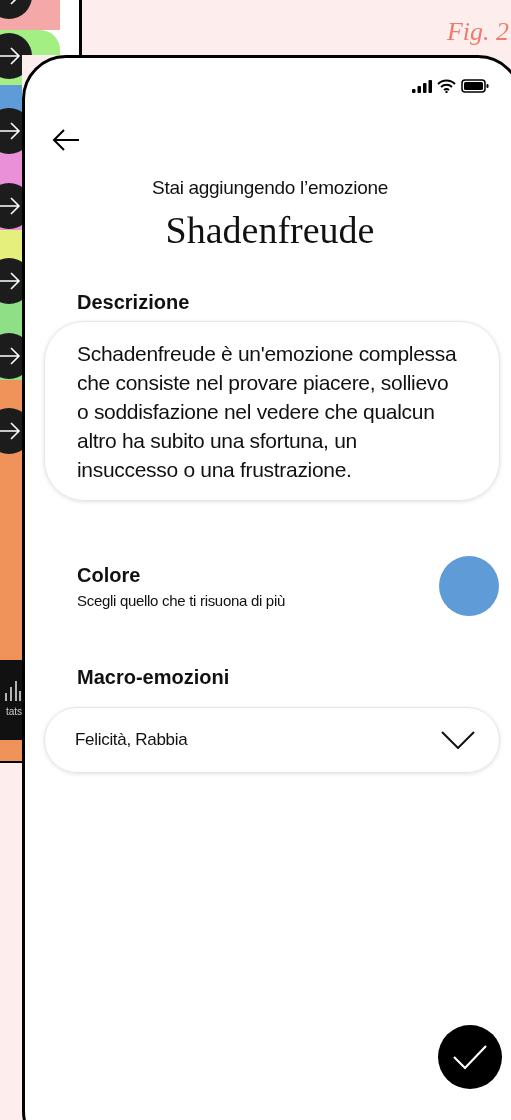 The width and height of the screenshot is (511, 1120). I want to click on color-hint: Scegli quello che ti risuona di più, so click(181, 600).